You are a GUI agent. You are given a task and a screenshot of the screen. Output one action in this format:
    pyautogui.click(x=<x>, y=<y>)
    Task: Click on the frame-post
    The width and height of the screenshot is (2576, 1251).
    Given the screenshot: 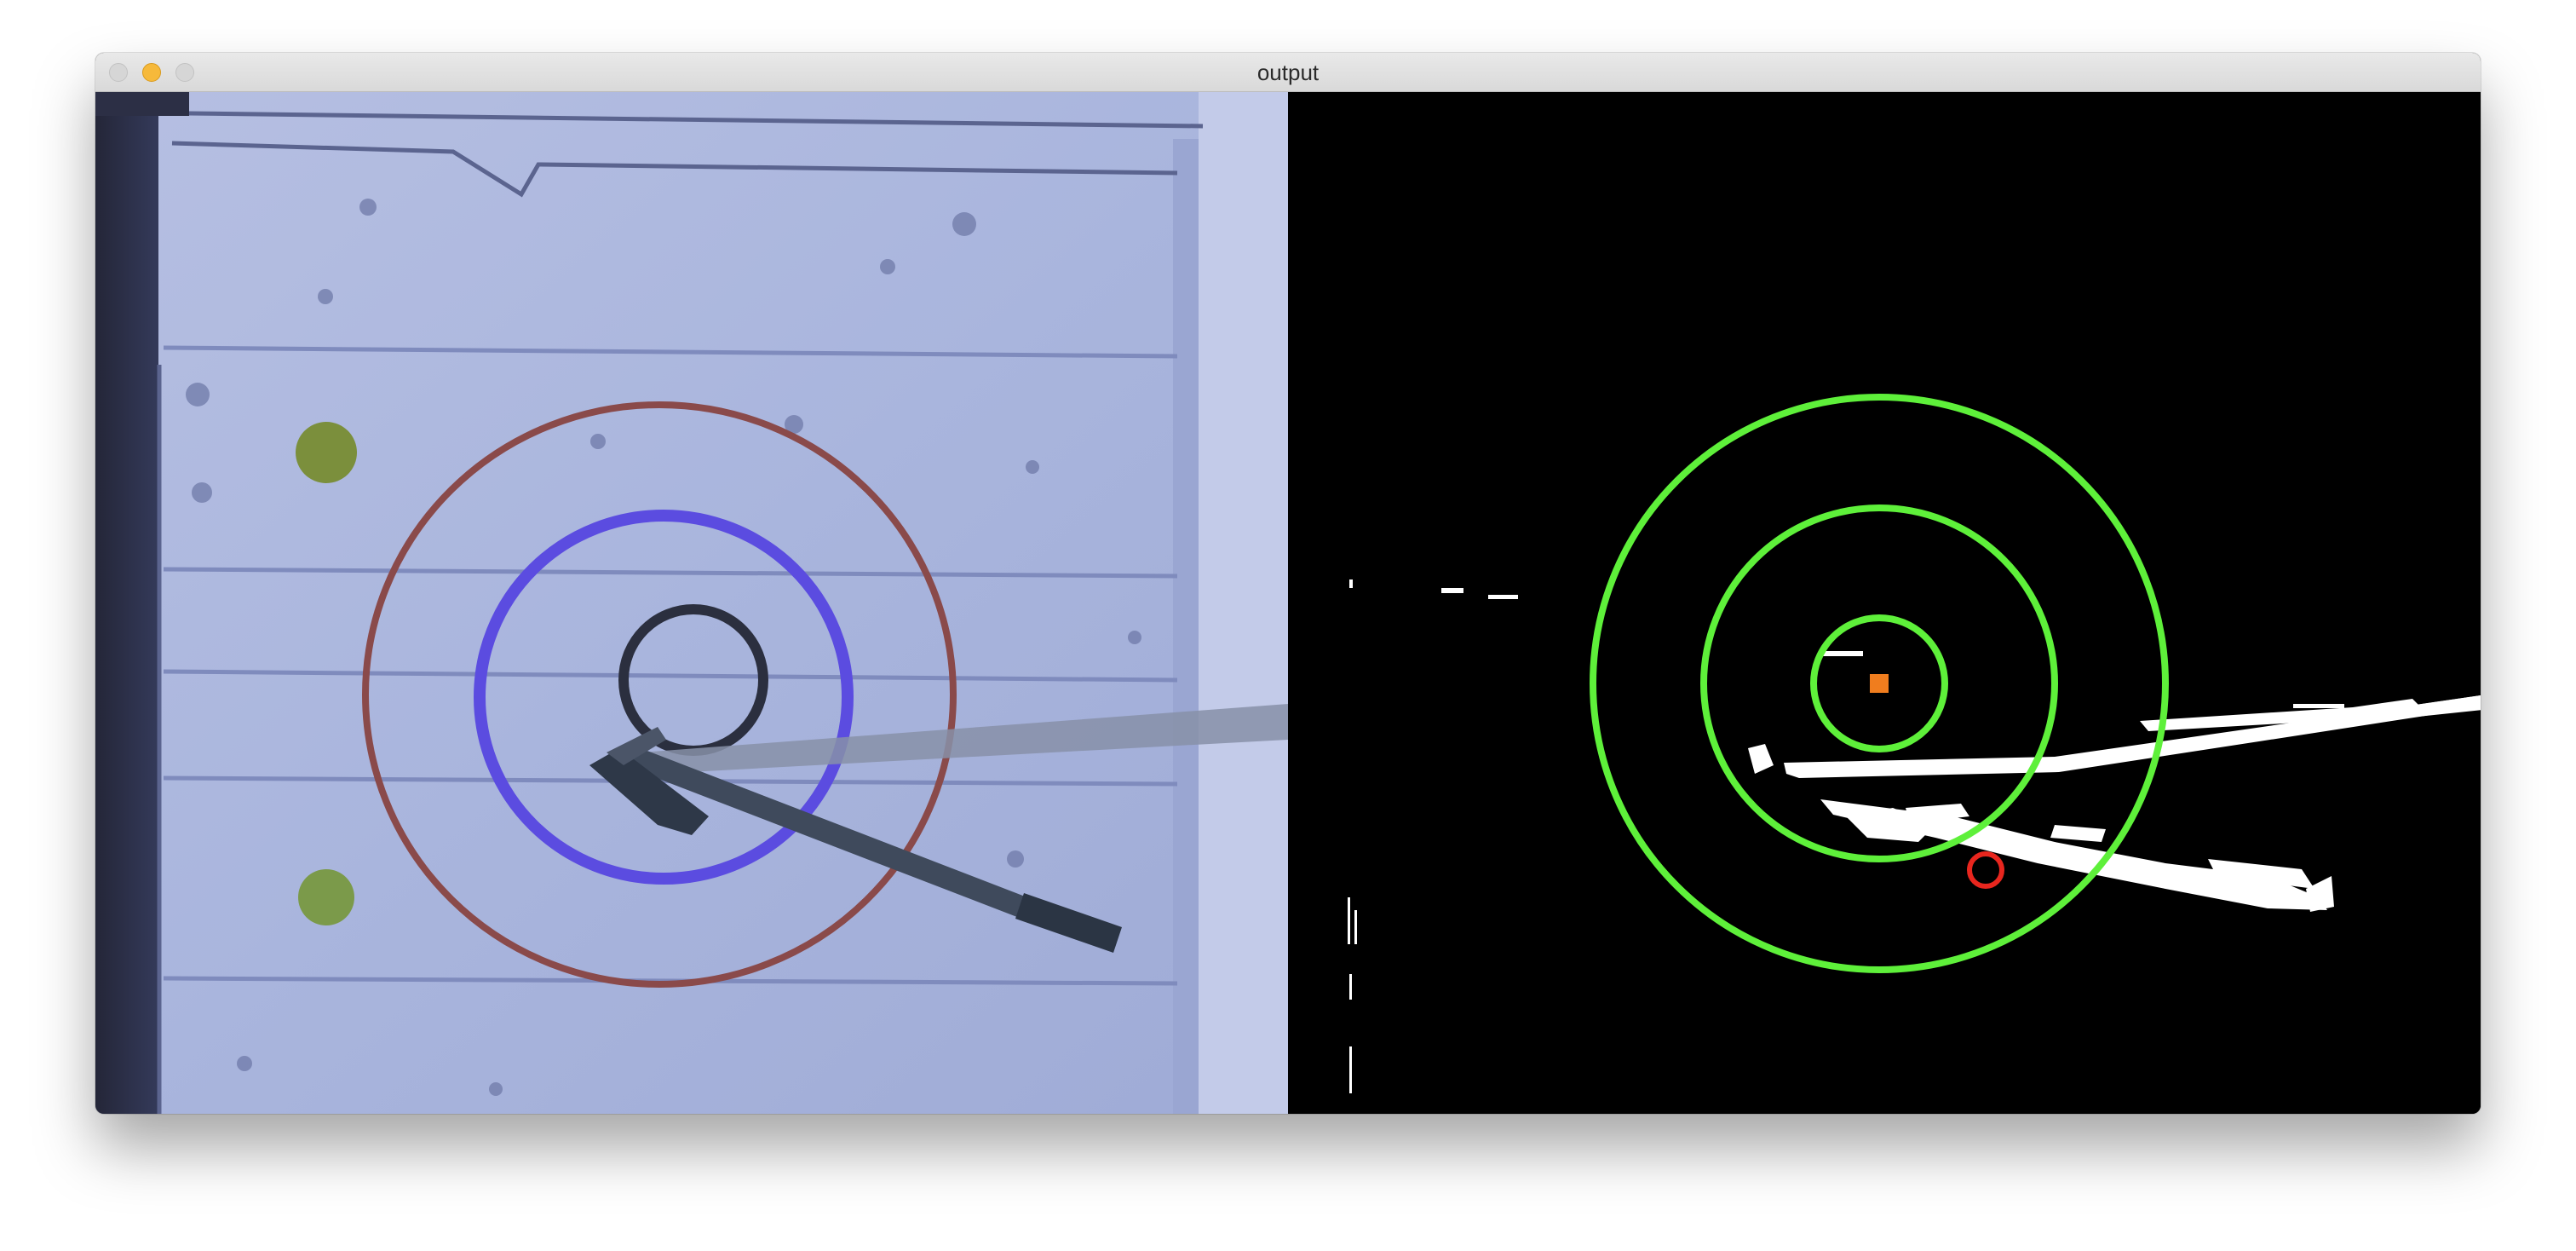 What is the action you would take?
    pyautogui.click(x=1186, y=627)
    